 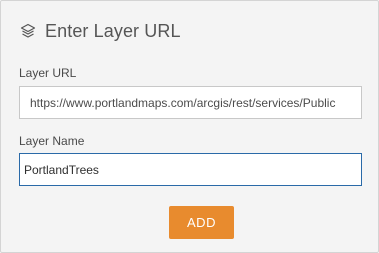 What do you see at coordinates (28, 31) in the screenshot?
I see `layers-icon` at bounding box center [28, 31].